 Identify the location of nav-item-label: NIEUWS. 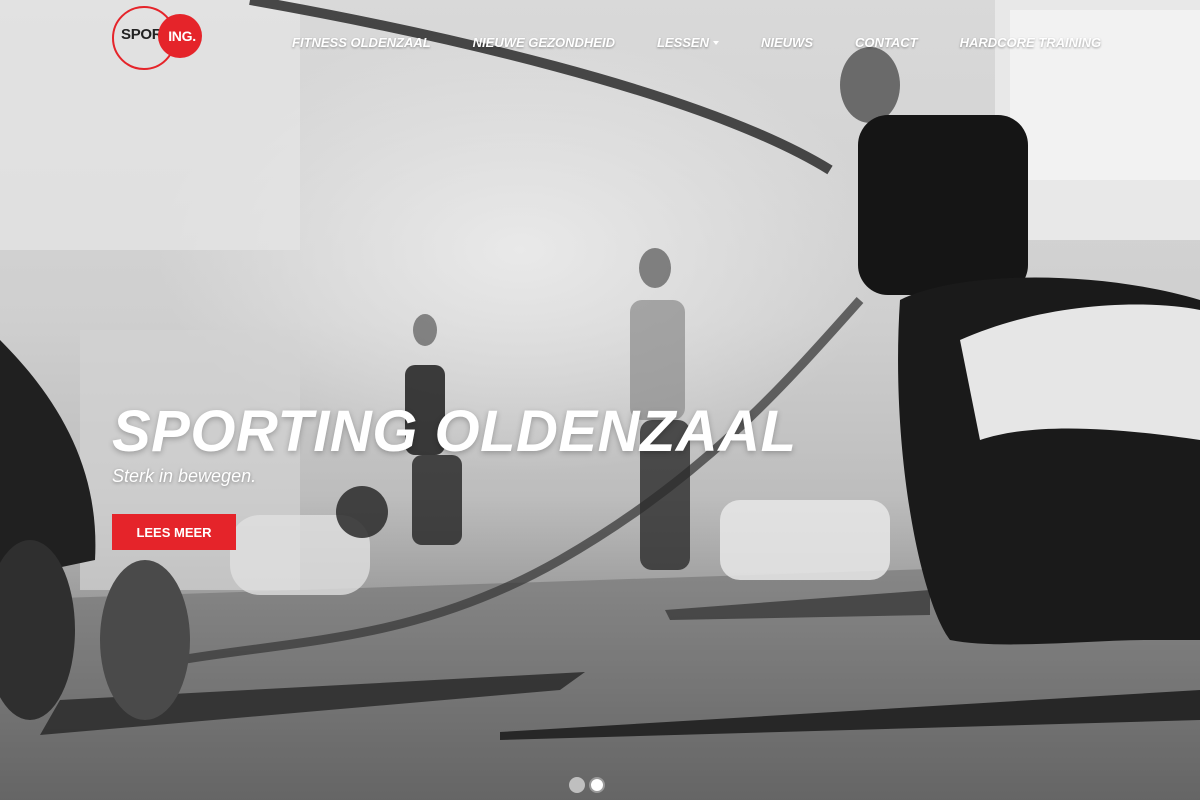
(786, 42).